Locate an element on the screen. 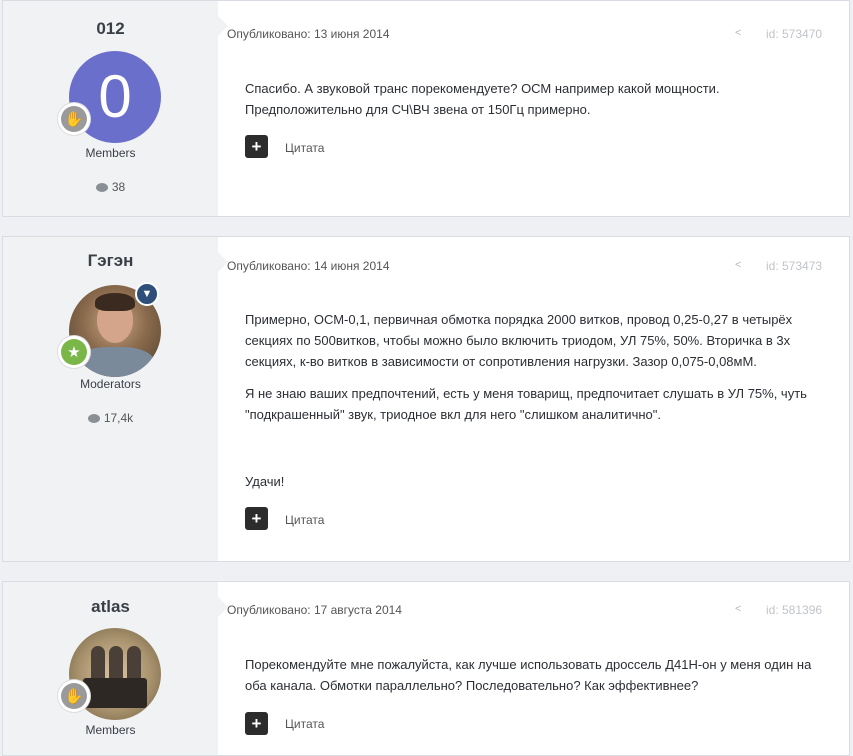 The height and width of the screenshot is (756, 853). star-icon: ★ is located at coordinates (74, 352).